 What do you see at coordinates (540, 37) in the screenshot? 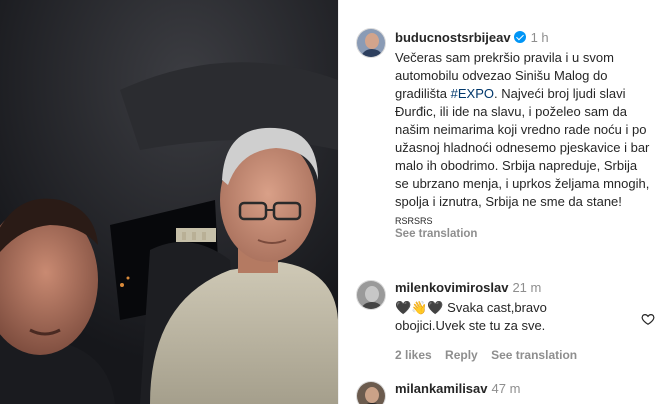
I see `post-time: 1 h` at bounding box center [540, 37].